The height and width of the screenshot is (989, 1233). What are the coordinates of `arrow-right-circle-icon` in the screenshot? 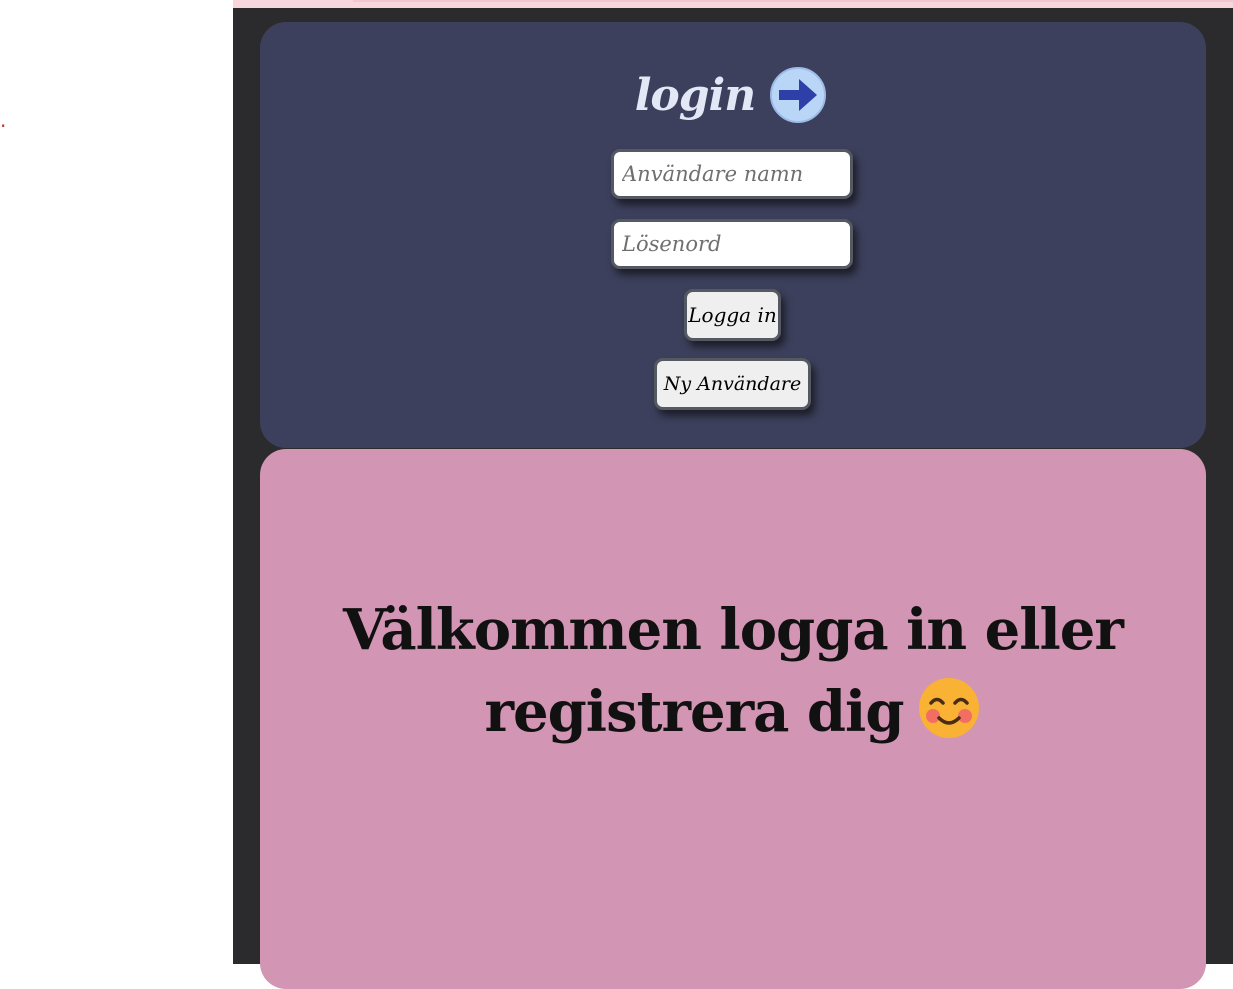 It's located at (798, 95).